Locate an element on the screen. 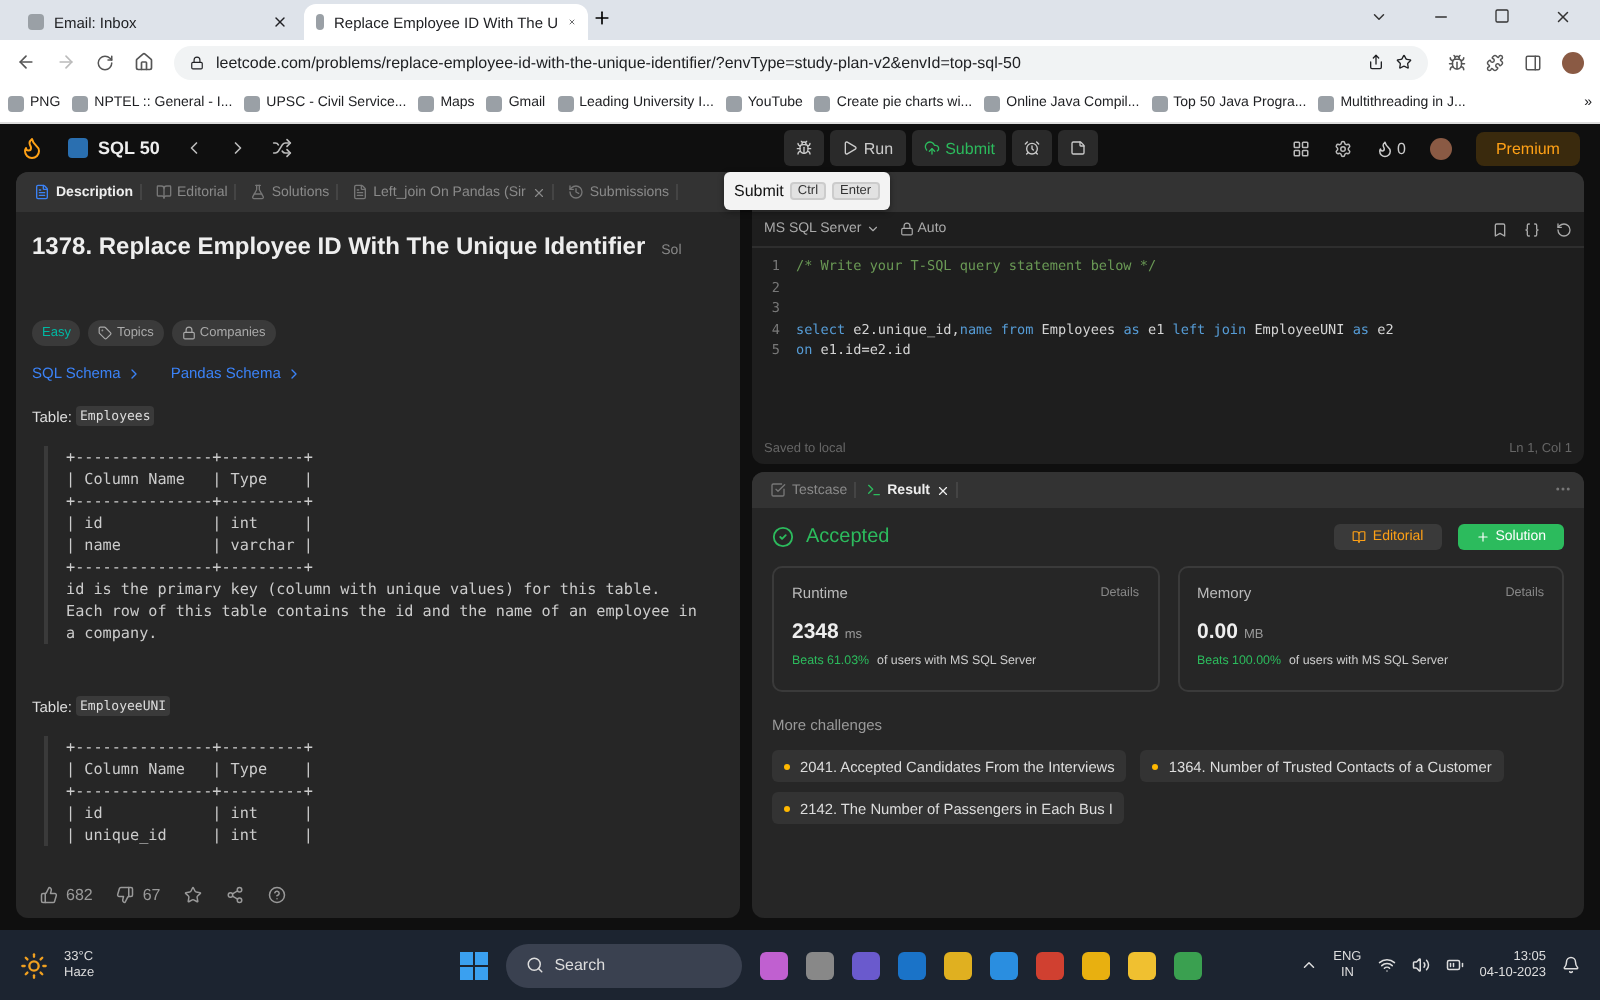 The width and height of the screenshot is (1600, 1000). weather-icon is located at coordinates (34, 965).